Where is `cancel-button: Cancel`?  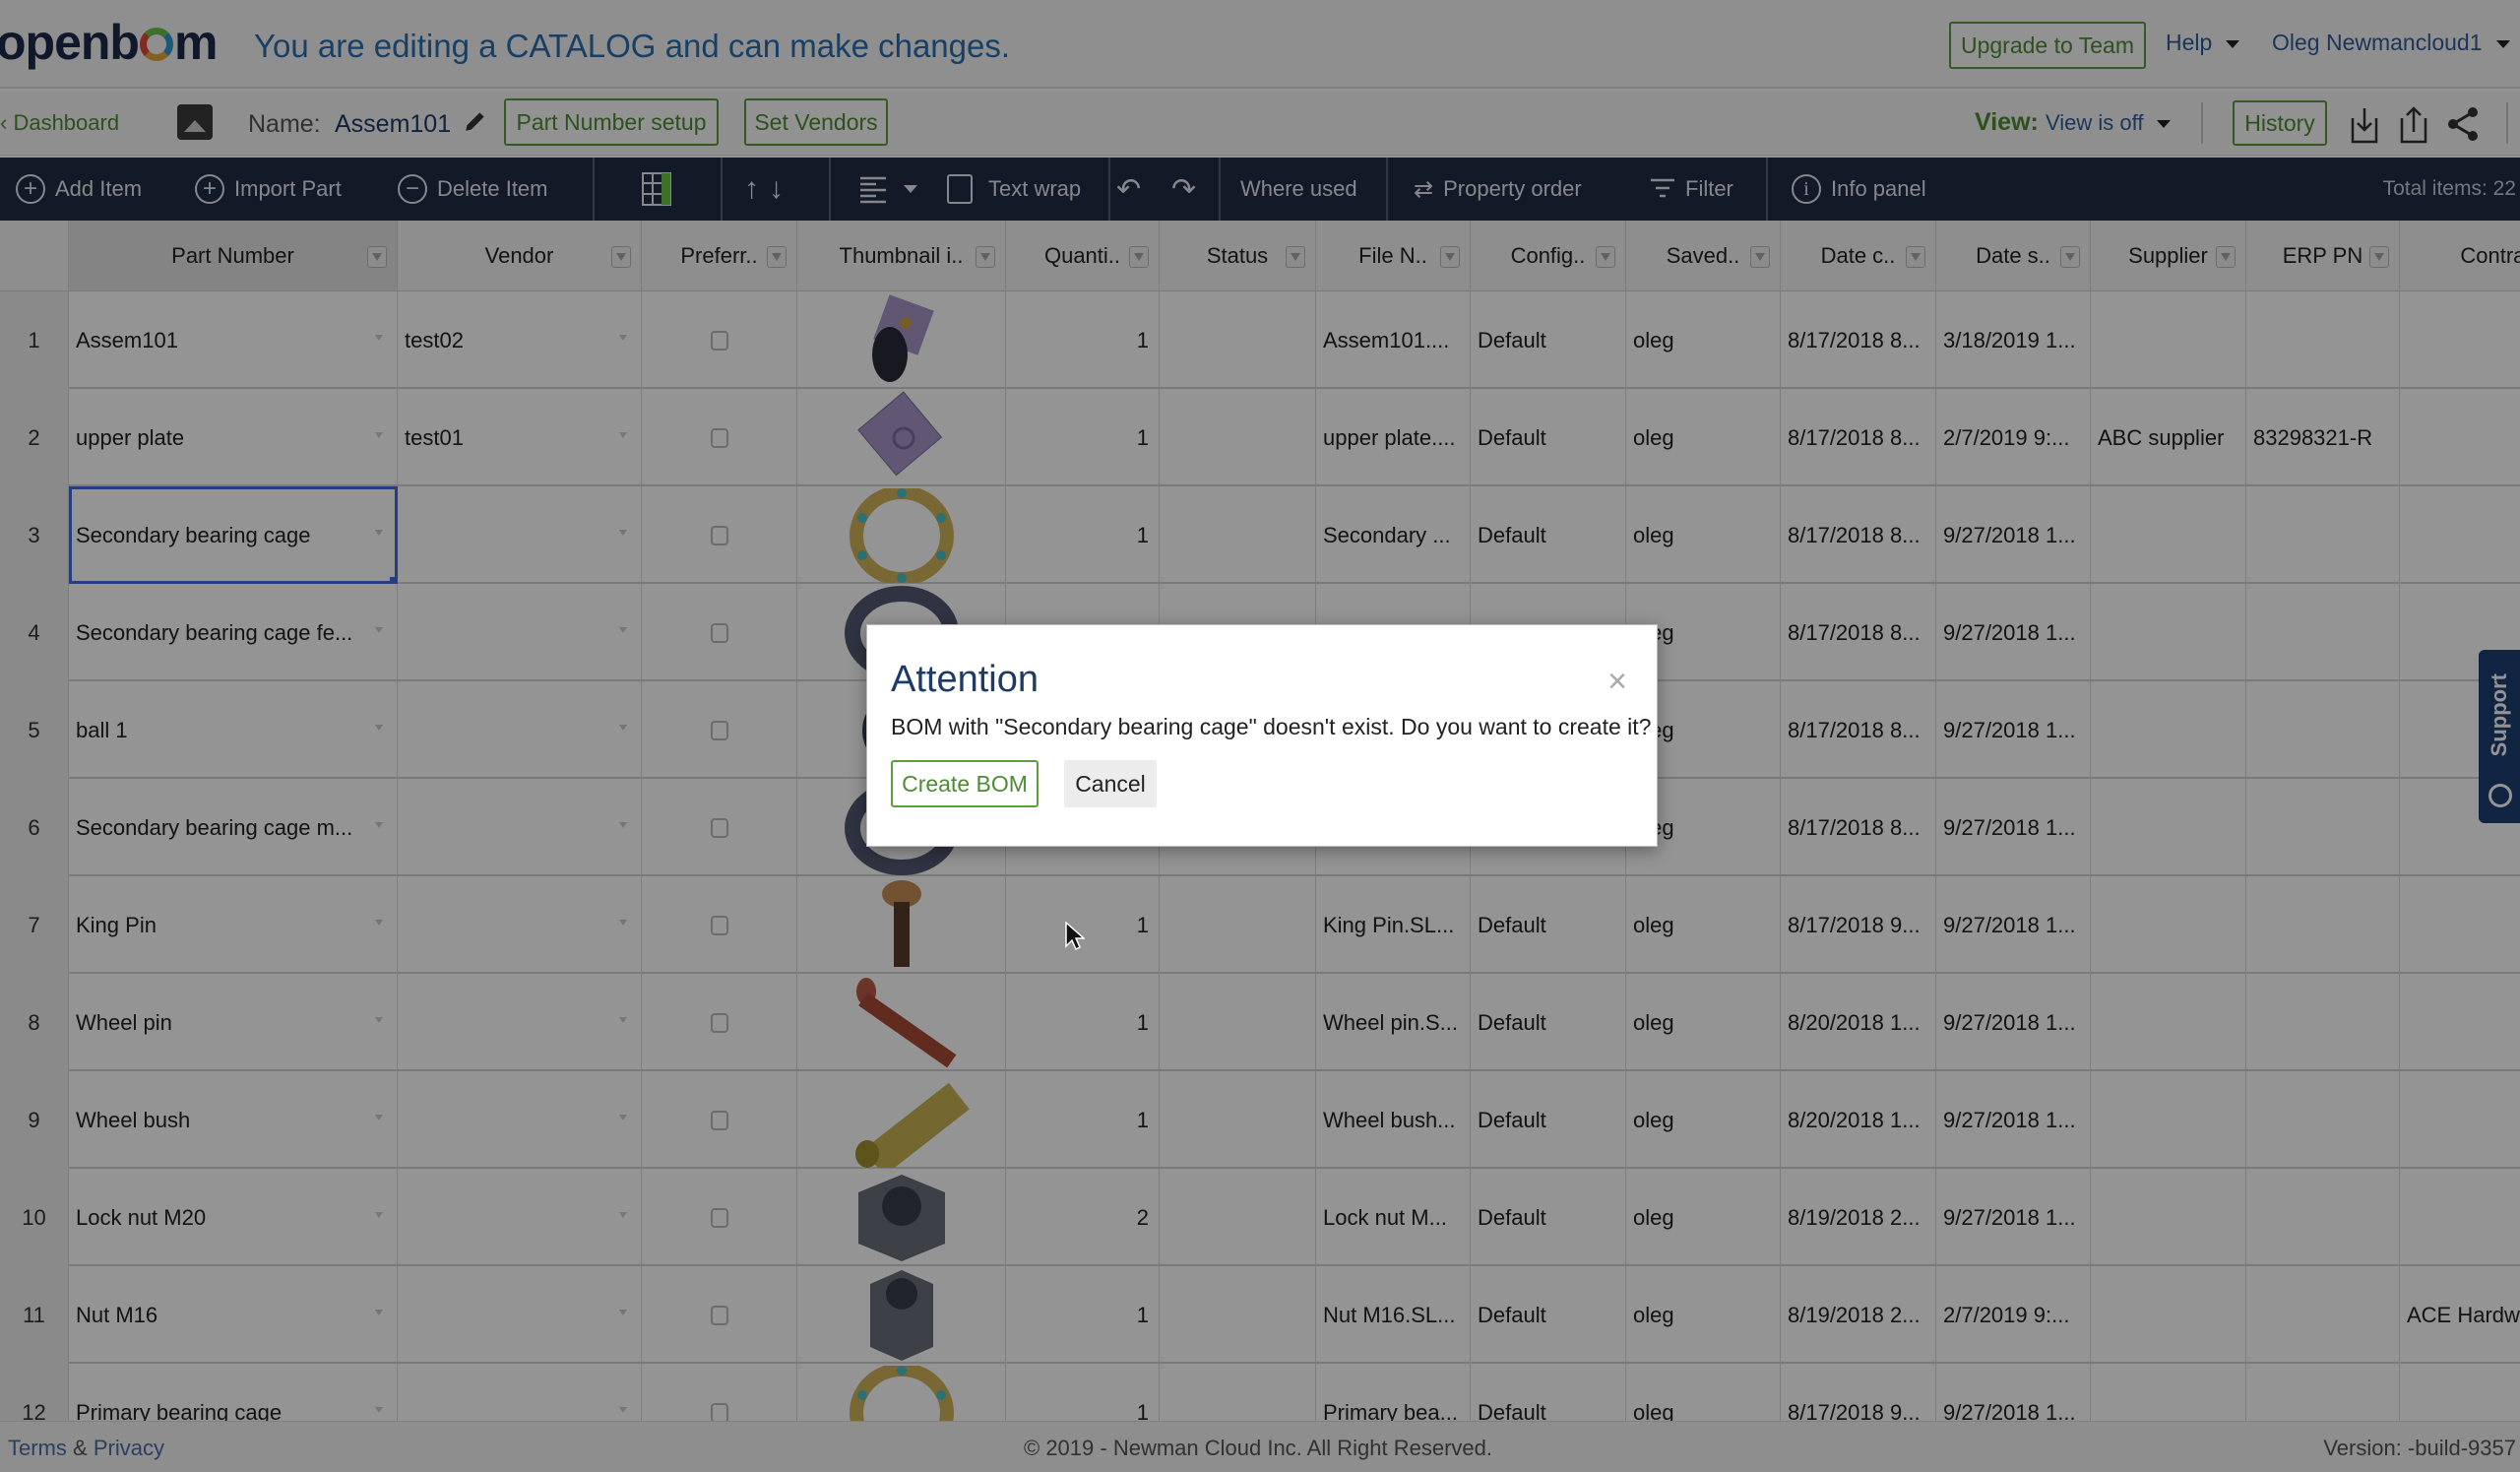
cancel-button: Cancel is located at coordinates (1110, 783).